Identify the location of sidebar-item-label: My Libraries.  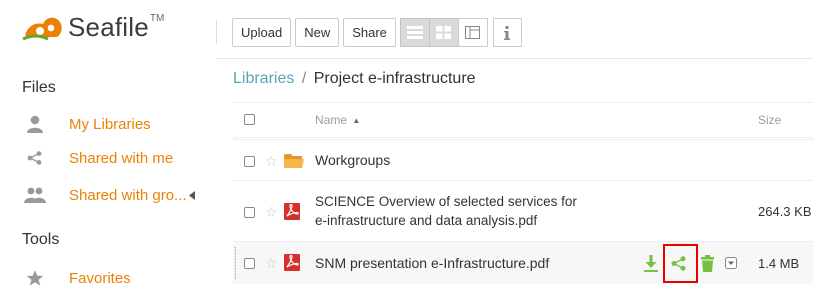
(110, 124).